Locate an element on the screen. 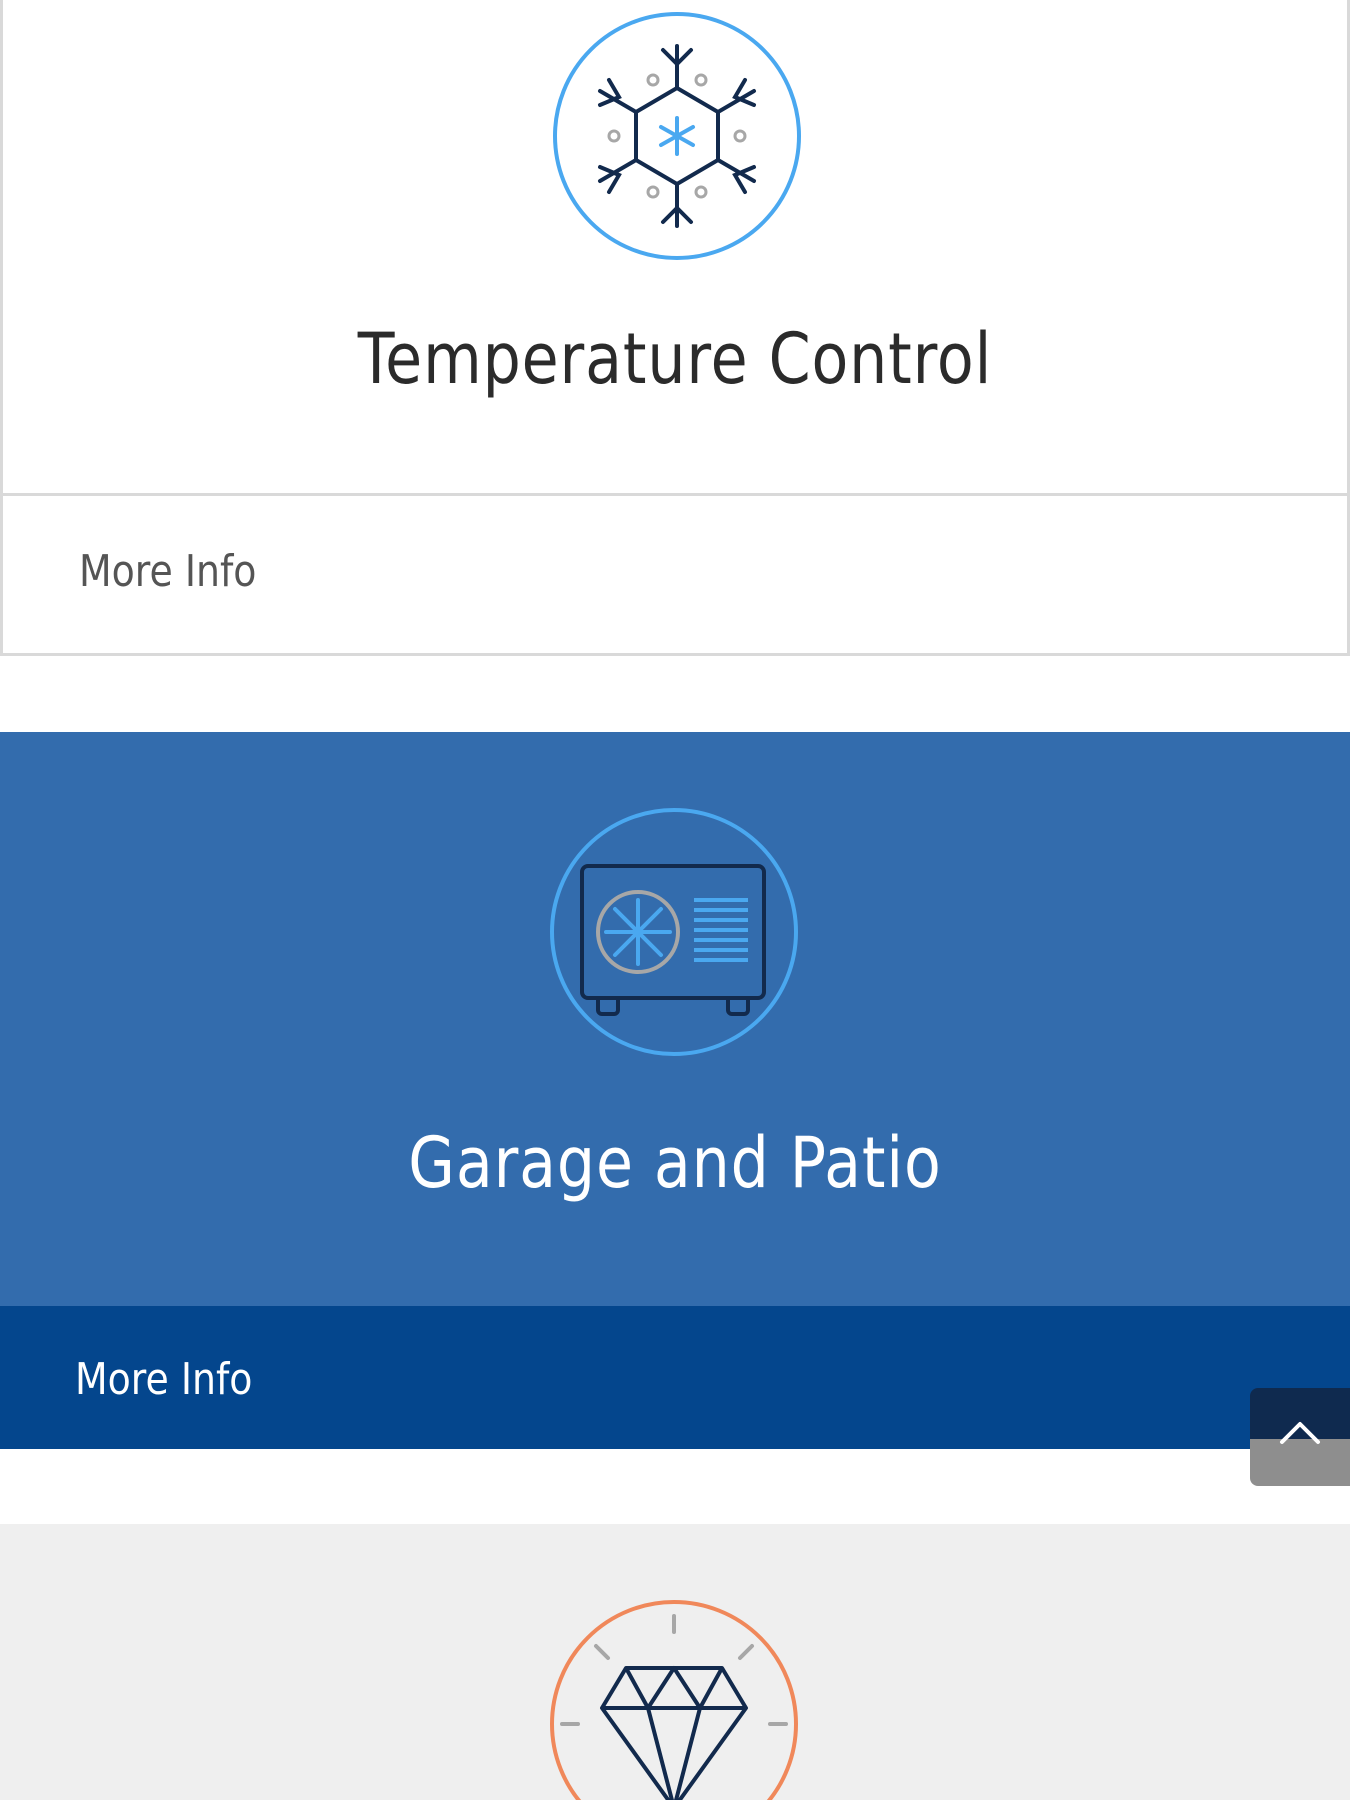 This screenshot has width=1350, height=1800. air-conditioner-icon is located at coordinates (674, 932).